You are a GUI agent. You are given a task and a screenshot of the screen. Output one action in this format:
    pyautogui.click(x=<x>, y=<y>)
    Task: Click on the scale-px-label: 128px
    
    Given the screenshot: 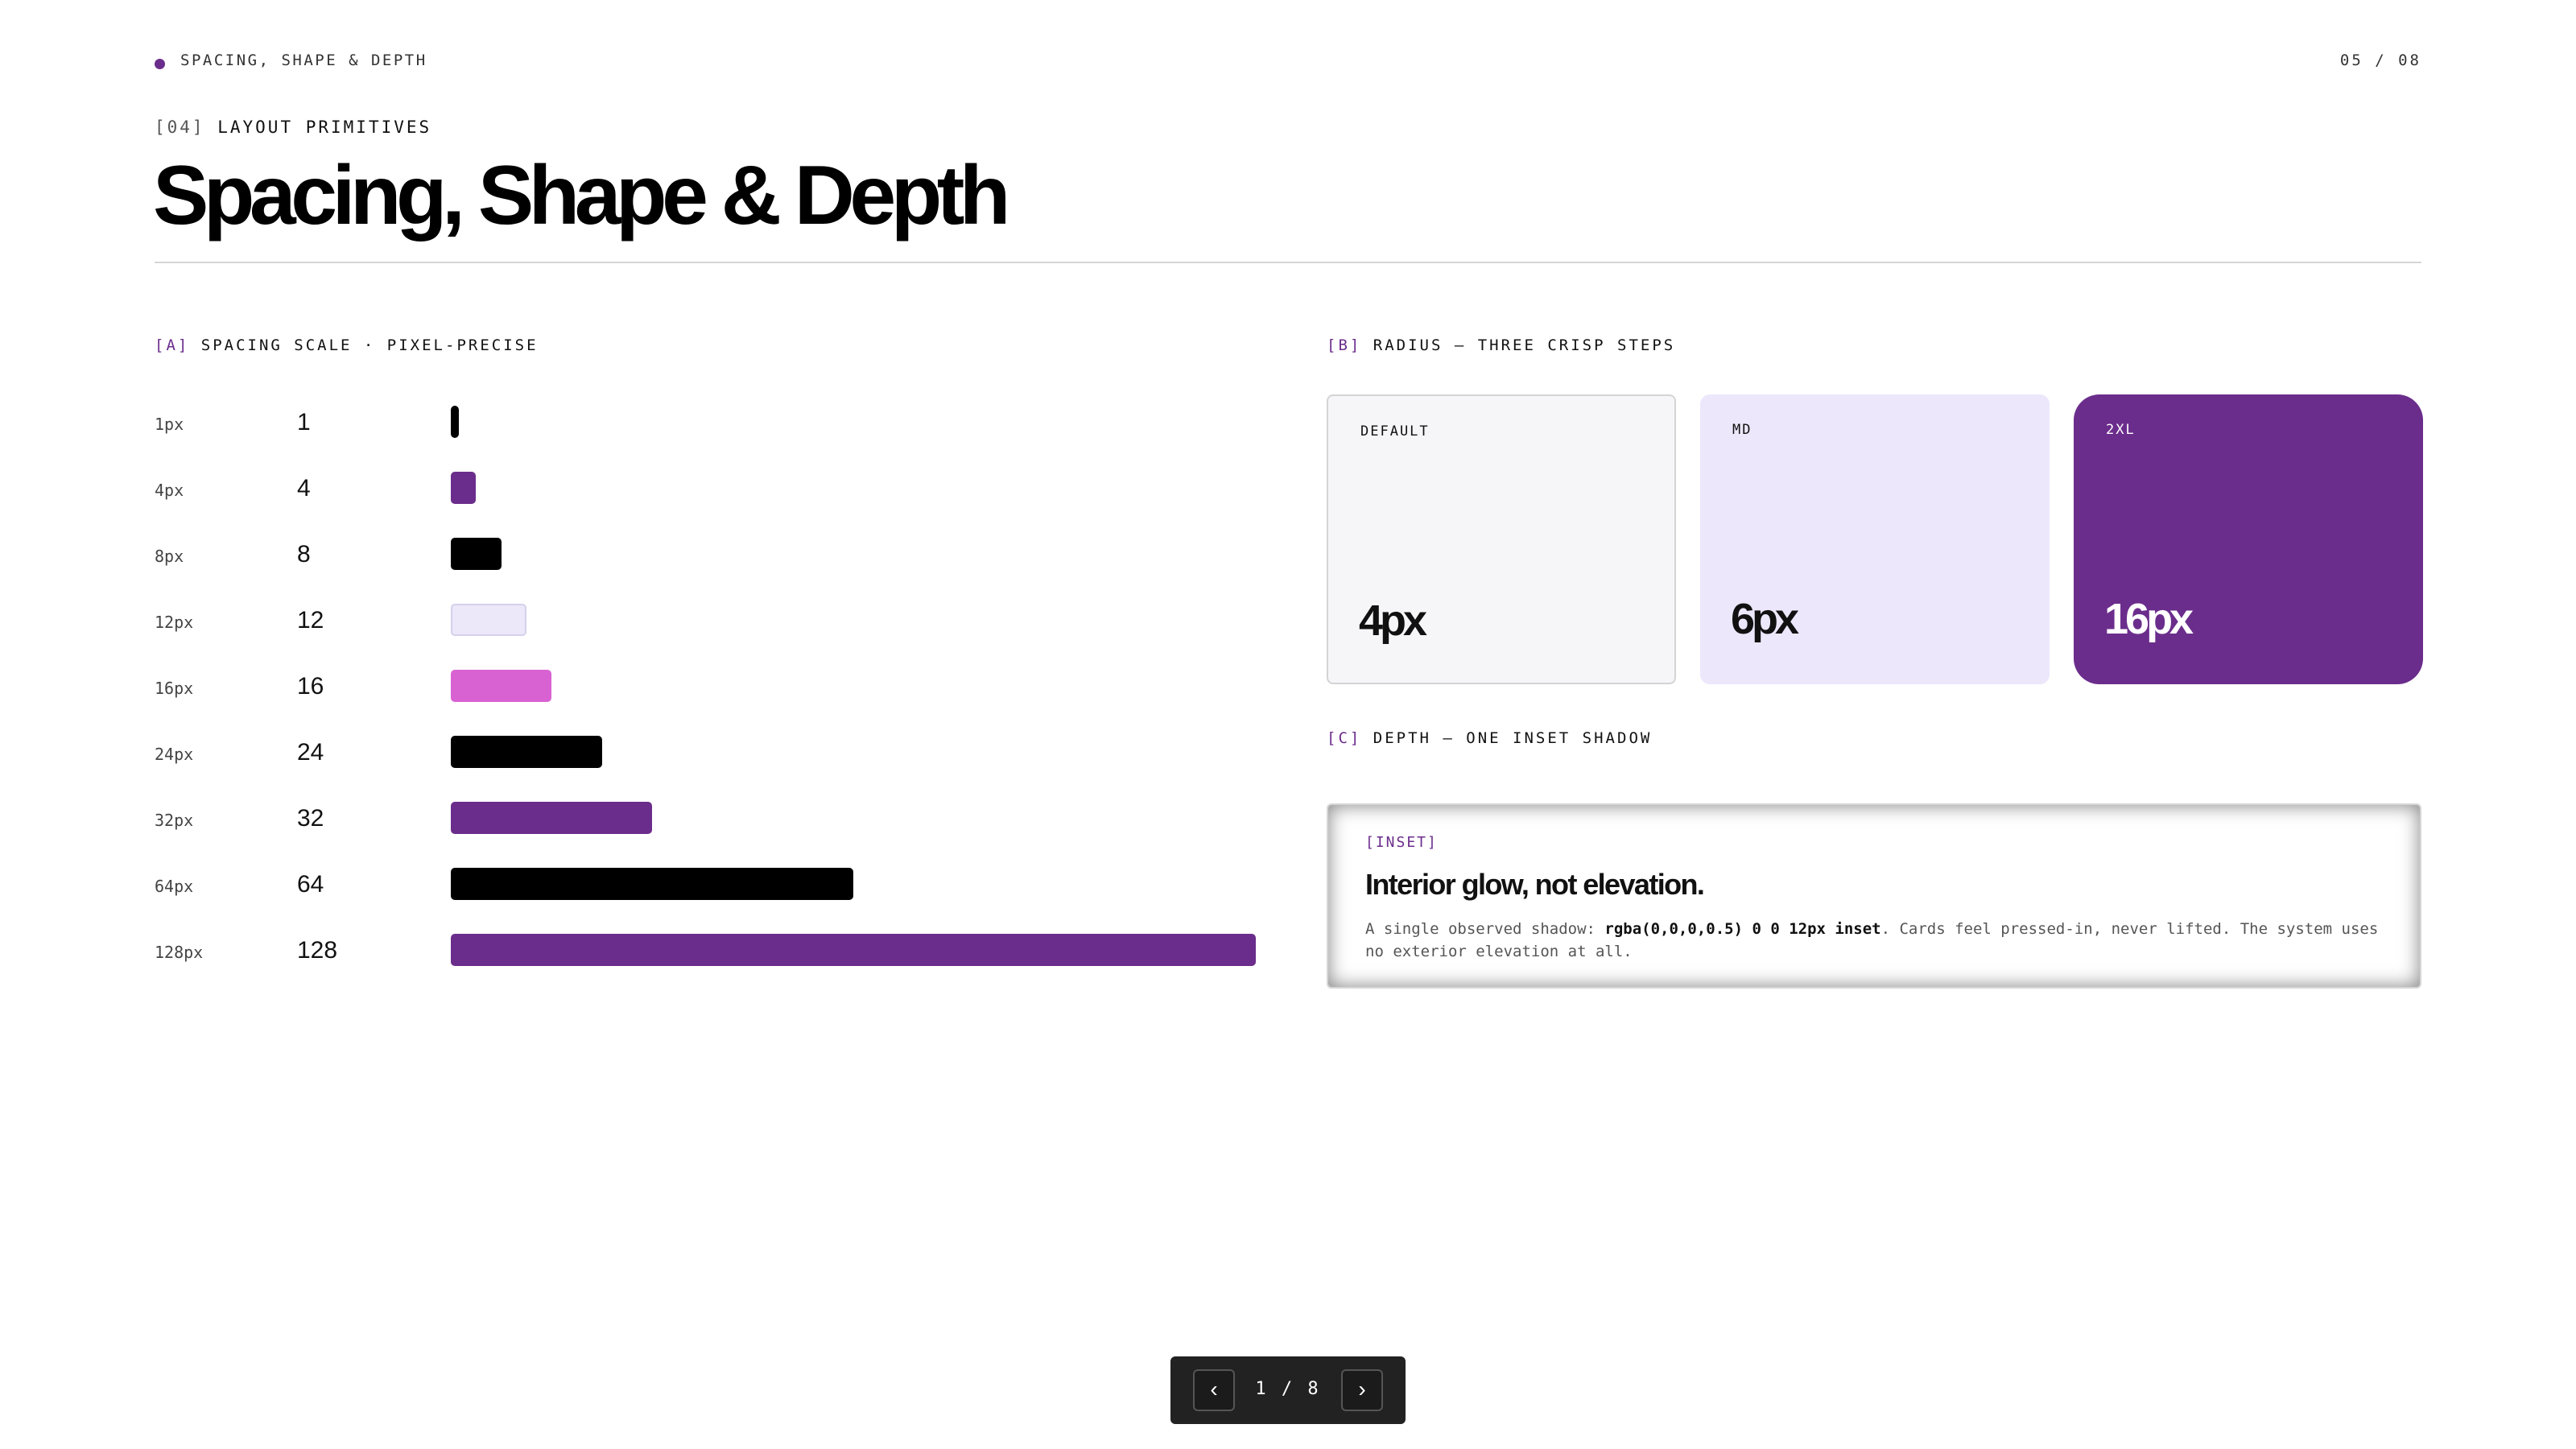 What is the action you would take?
    pyautogui.click(x=179, y=952)
    